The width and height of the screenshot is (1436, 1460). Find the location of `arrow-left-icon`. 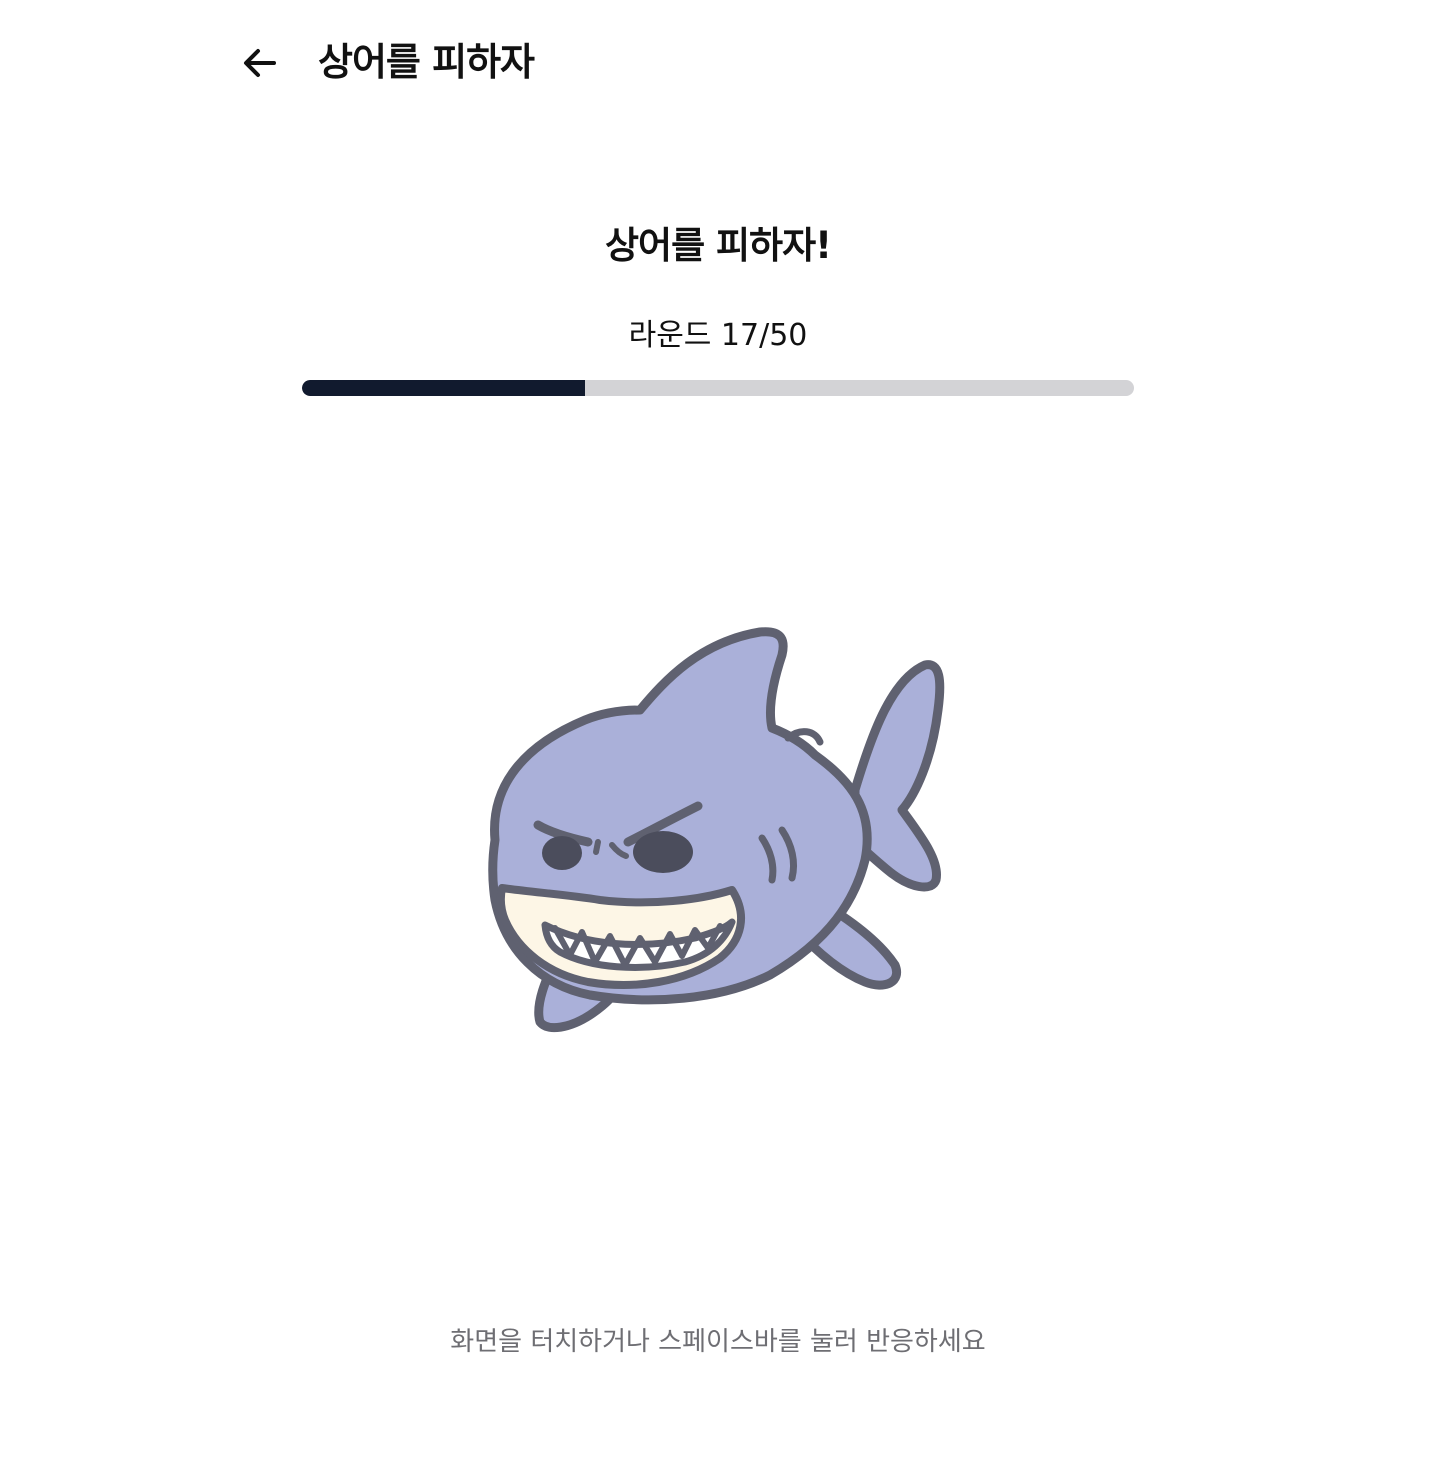

arrow-left-icon is located at coordinates (260, 63).